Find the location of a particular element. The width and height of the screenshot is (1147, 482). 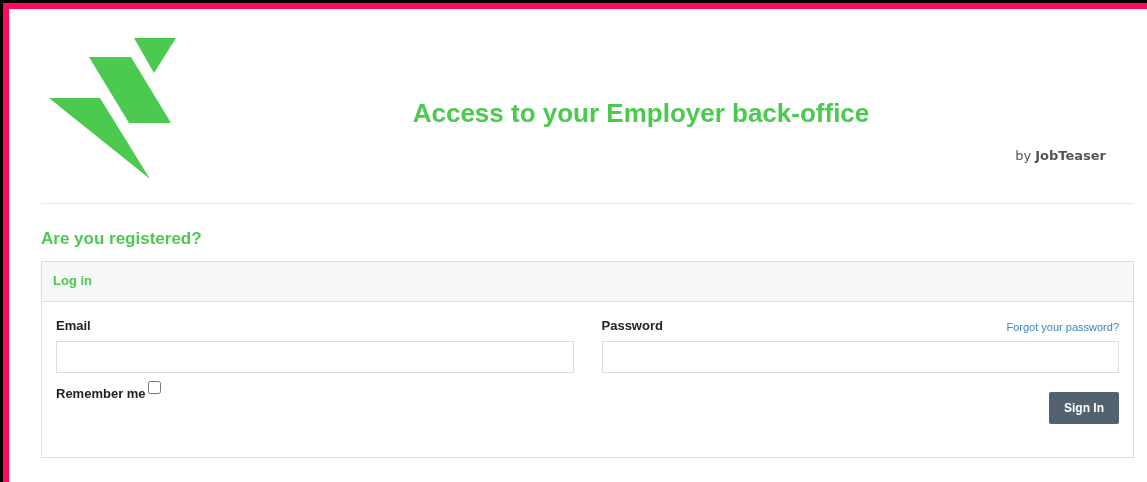

page-title: Access to your Employer back-office is located at coordinates (641, 113).